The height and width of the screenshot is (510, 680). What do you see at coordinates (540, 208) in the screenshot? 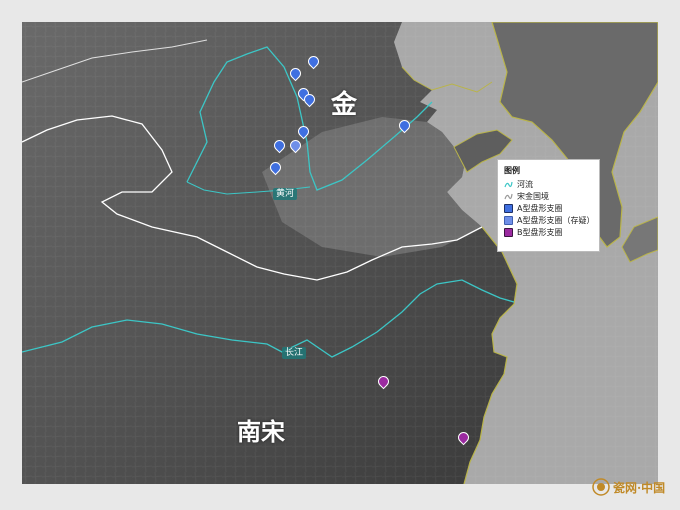
I see `legend-label: A型盘形支圈` at bounding box center [540, 208].